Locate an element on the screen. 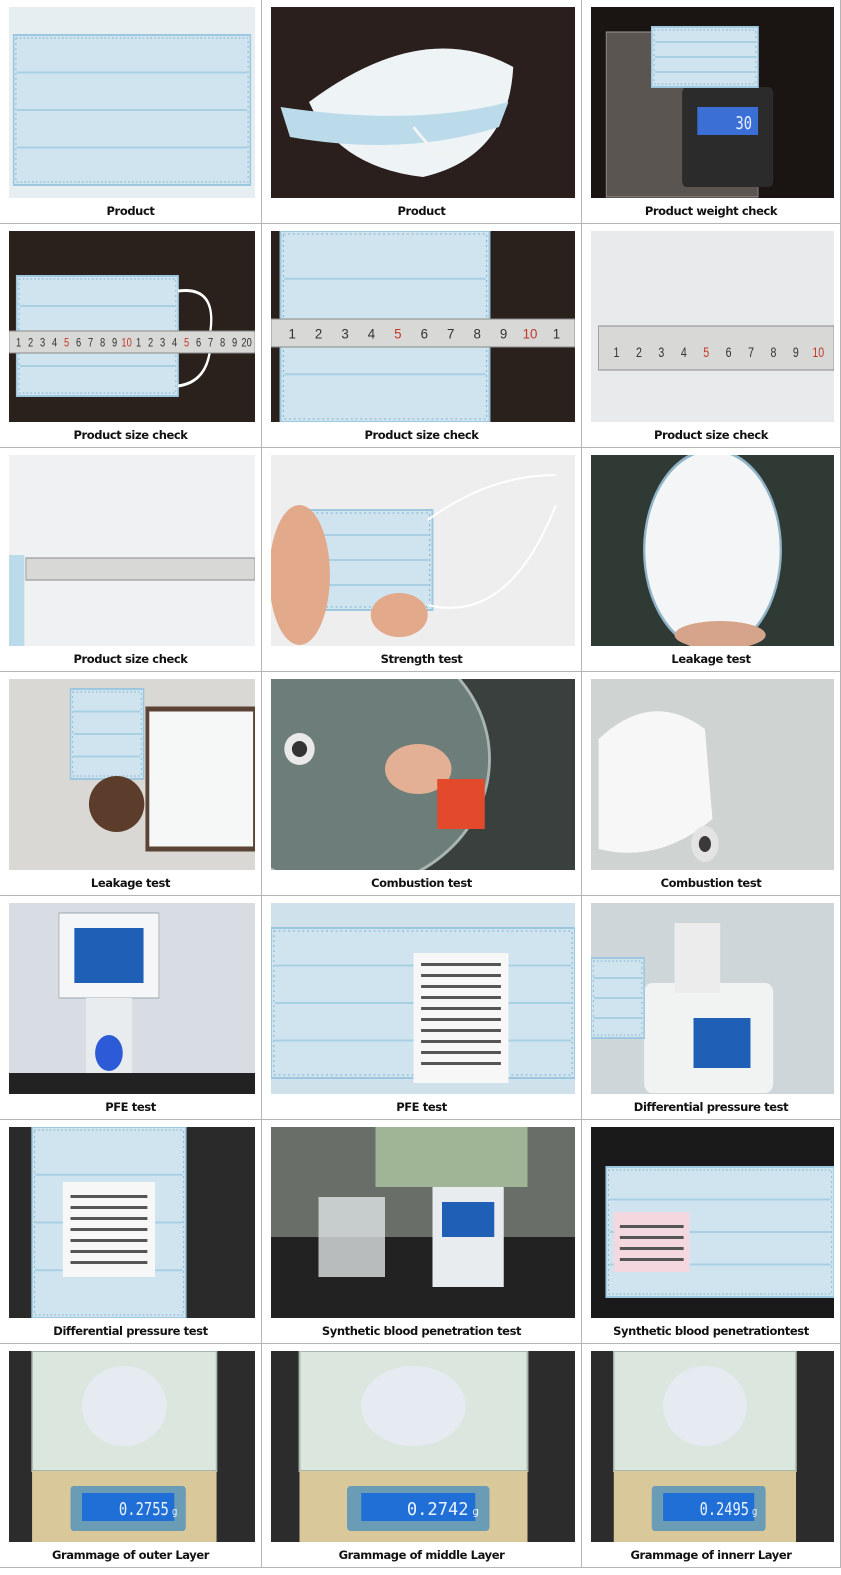  photo-illustration: 30 is located at coordinates (712, 102).